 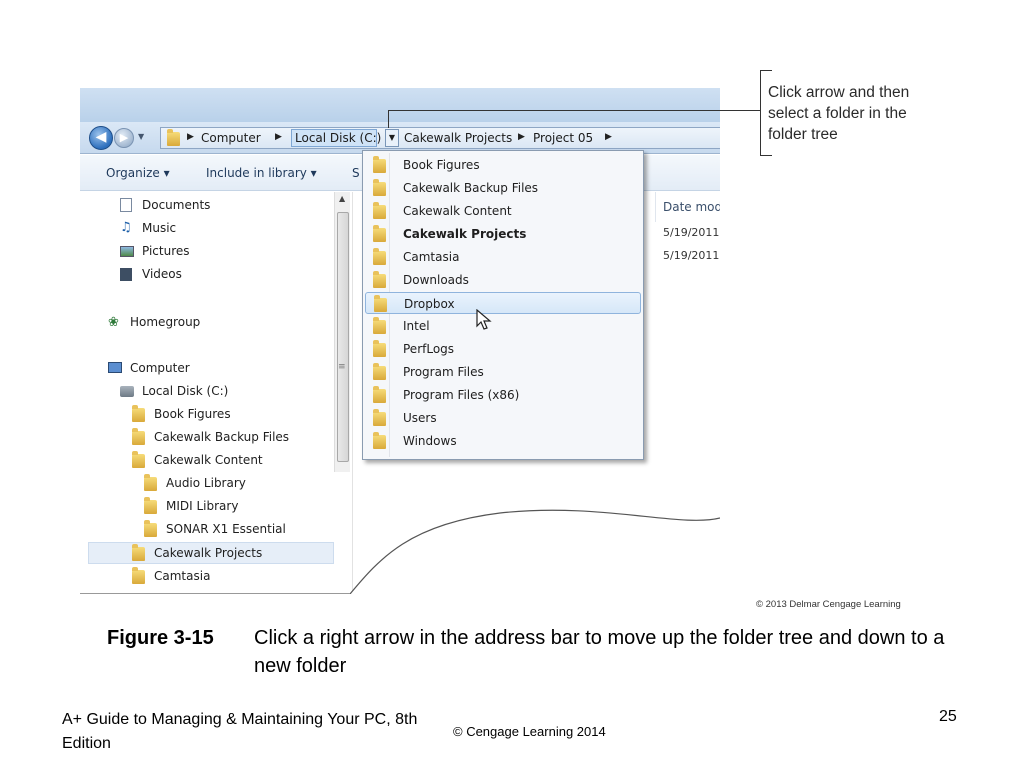 I want to click on nav-pane-scrollbar: ▲ ≡, so click(x=342, y=332).